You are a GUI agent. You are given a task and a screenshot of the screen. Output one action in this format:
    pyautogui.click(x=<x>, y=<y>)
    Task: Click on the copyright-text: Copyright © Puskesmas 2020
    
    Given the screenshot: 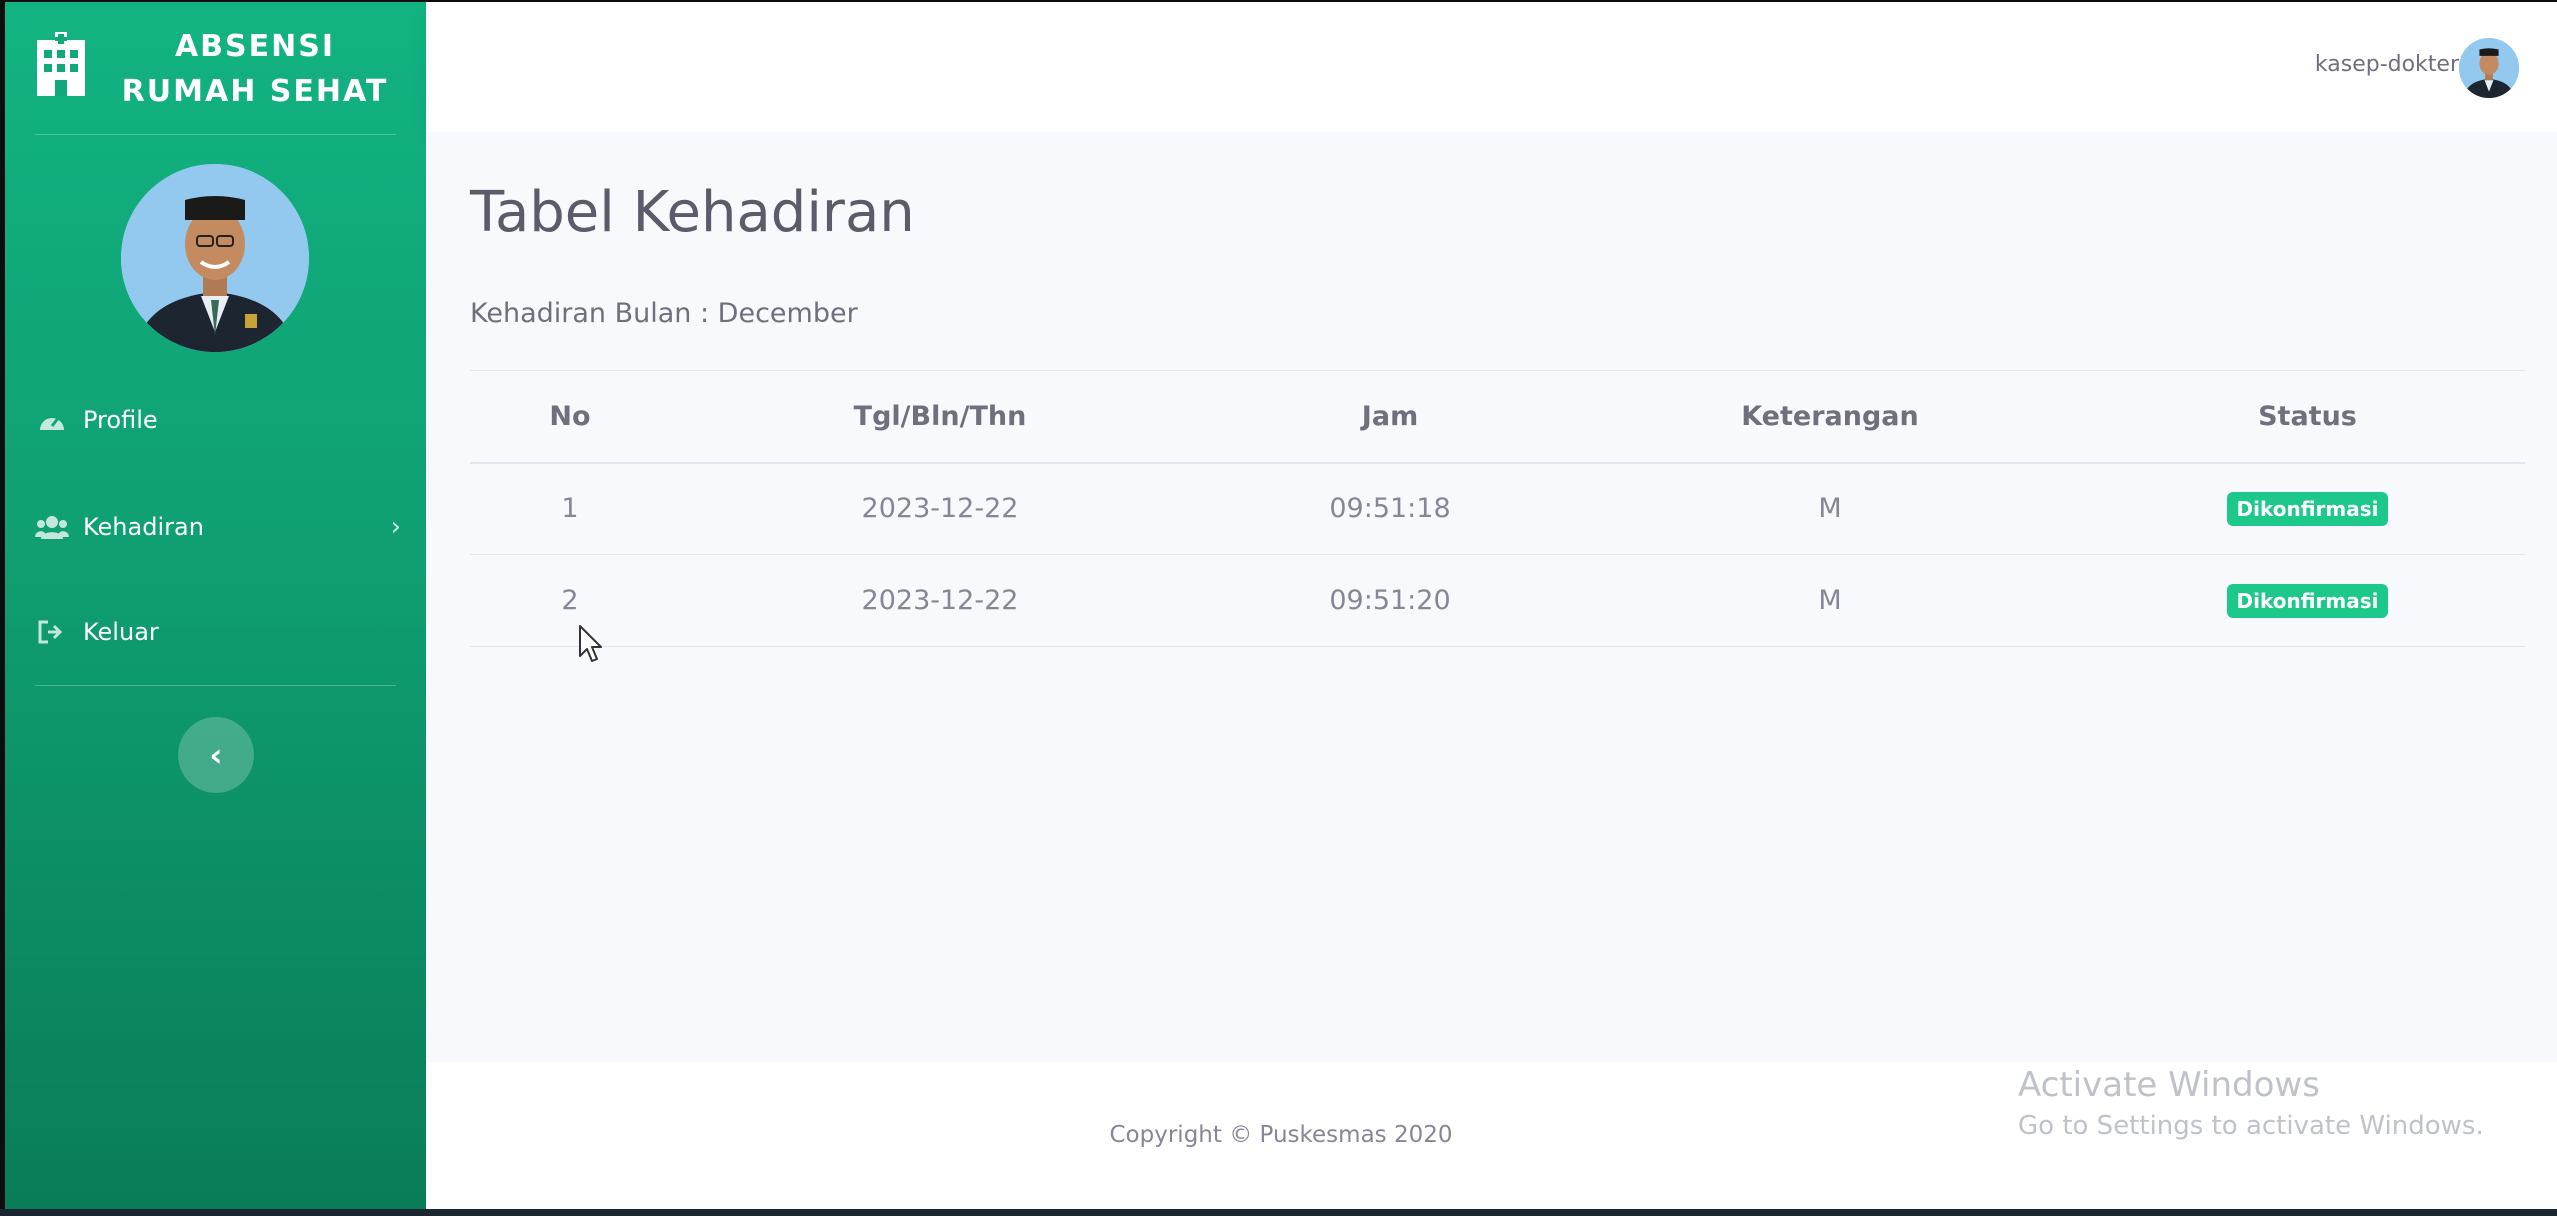 What is the action you would take?
    pyautogui.click(x=1281, y=1135)
    